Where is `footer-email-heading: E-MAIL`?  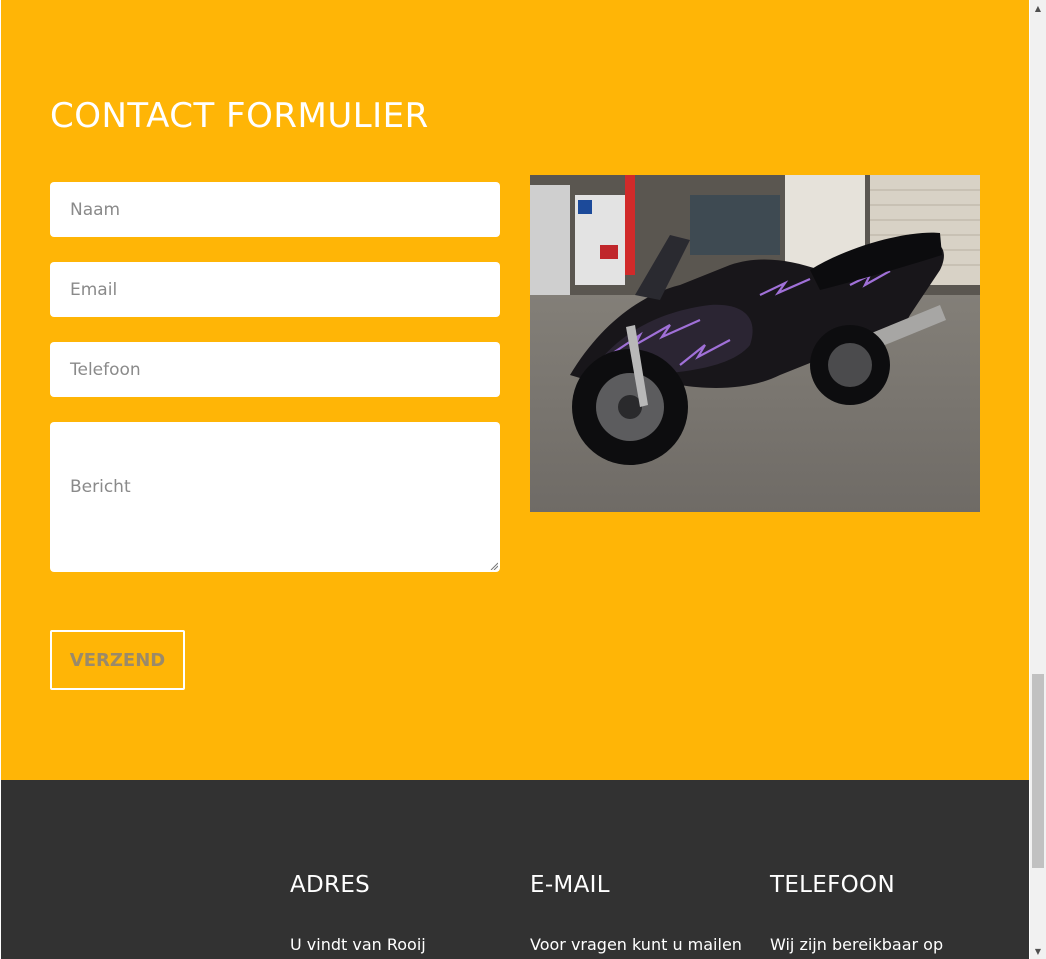 footer-email-heading: E-MAIL is located at coordinates (570, 885).